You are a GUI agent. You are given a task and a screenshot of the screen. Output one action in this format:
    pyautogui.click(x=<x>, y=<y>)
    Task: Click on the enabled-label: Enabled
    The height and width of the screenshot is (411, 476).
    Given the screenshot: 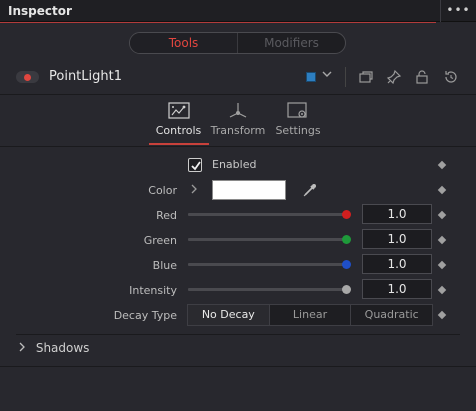 What is the action you would take?
    pyautogui.click(x=234, y=164)
    